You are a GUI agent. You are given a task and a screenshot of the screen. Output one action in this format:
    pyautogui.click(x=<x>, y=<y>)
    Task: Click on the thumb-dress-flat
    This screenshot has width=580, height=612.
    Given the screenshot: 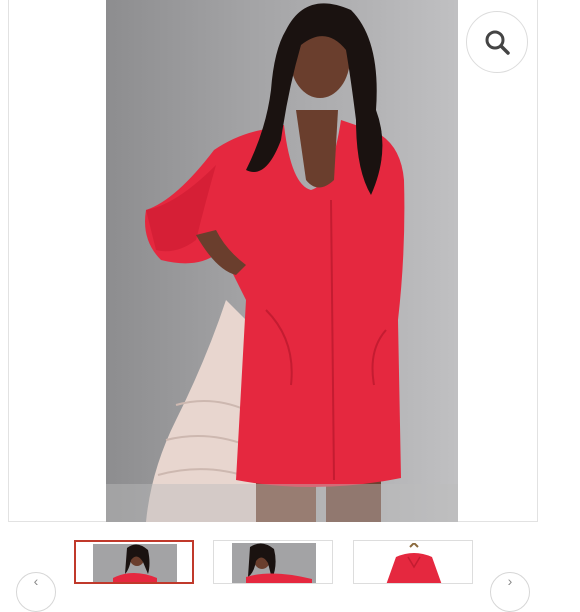 What is the action you would take?
    pyautogui.click(x=414, y=563)
    